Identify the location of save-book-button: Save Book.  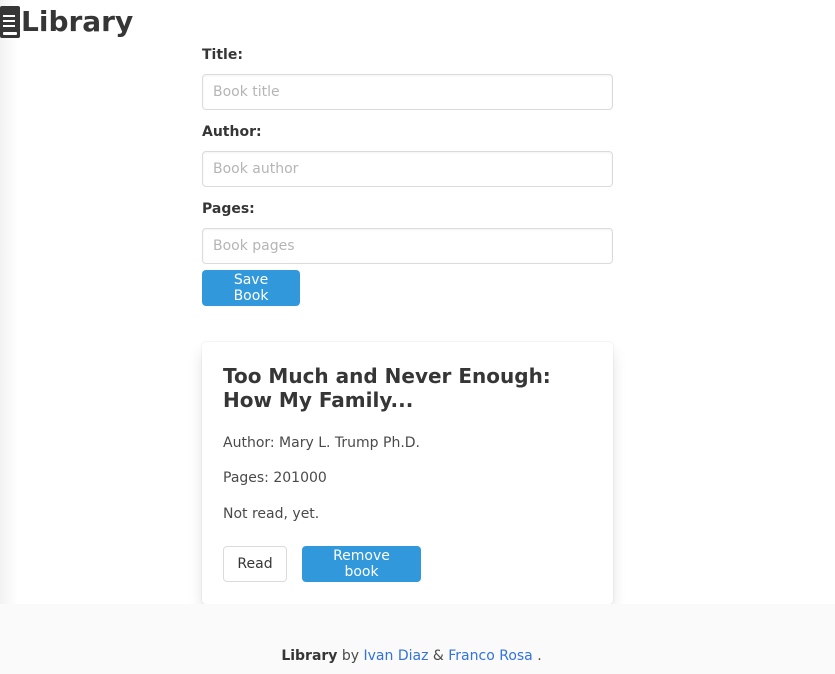
(251, 288).